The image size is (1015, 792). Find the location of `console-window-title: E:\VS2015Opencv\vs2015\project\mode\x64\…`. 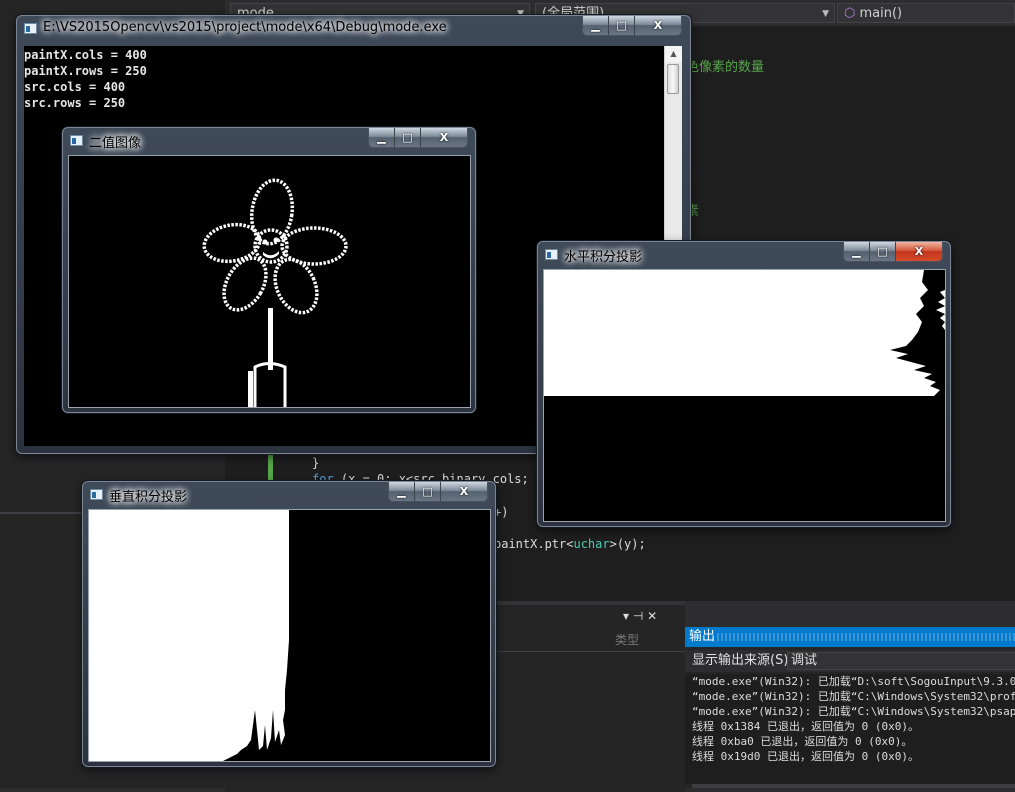

console-window-title: E:\VS2015Opencv\vs2015\project\mode\x64\… is located at coordinates (245, 27).